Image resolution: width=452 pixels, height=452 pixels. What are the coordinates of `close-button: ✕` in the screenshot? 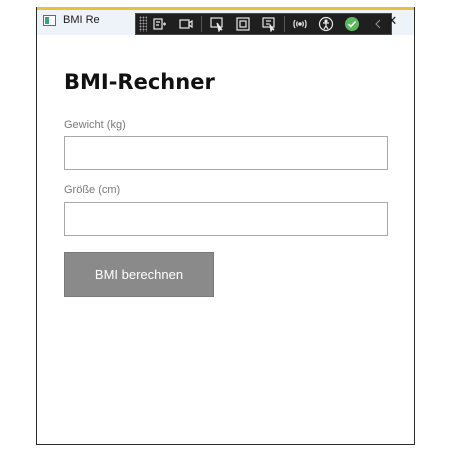 It's located at (392, 21).